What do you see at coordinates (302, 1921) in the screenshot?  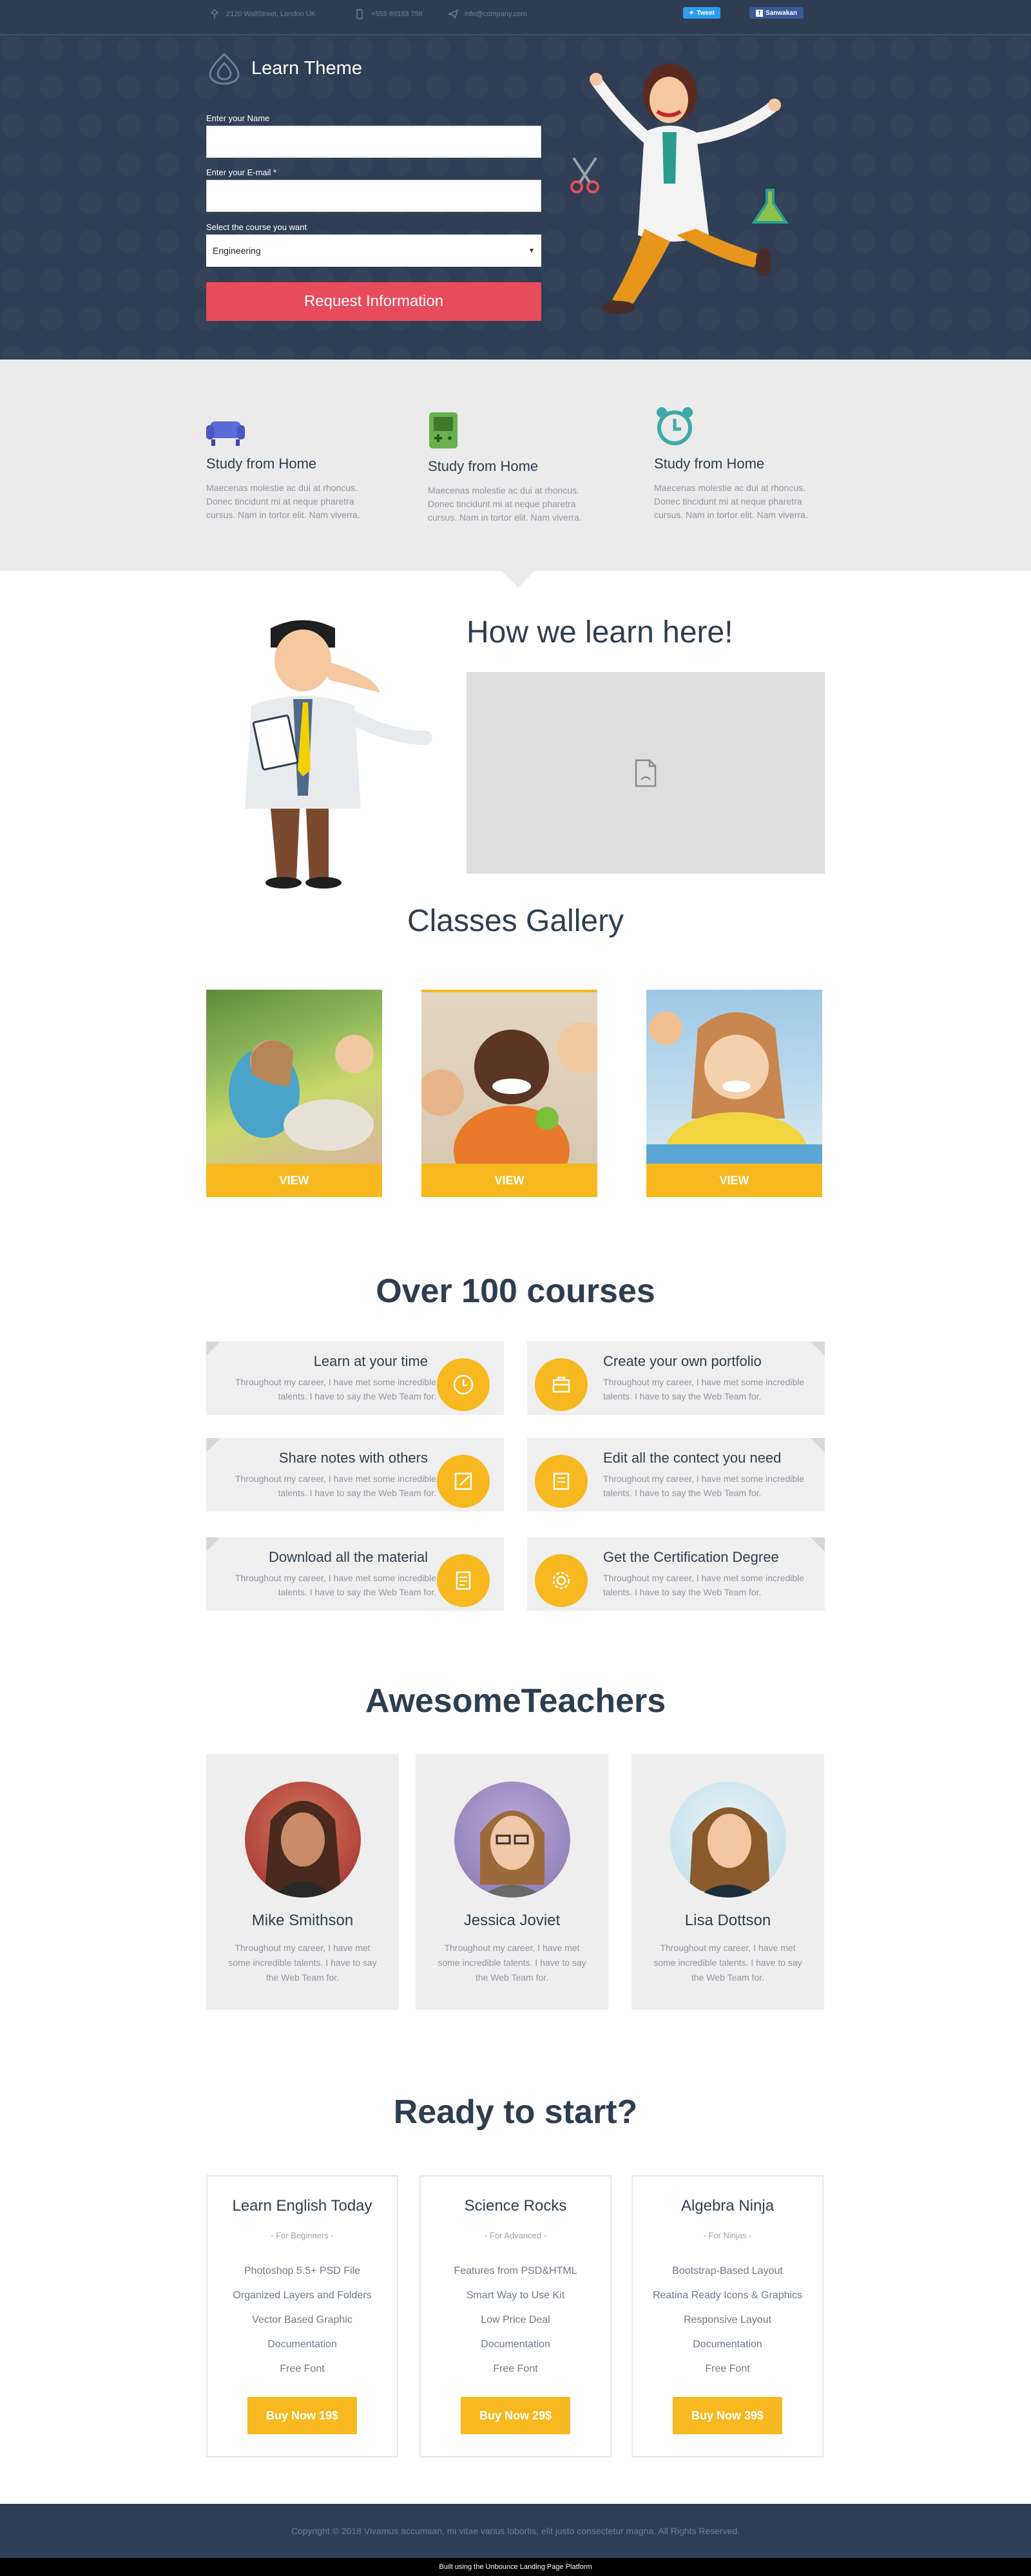 I see `teacher-name: Mike Smithson` at bounding box center [302, 1921].